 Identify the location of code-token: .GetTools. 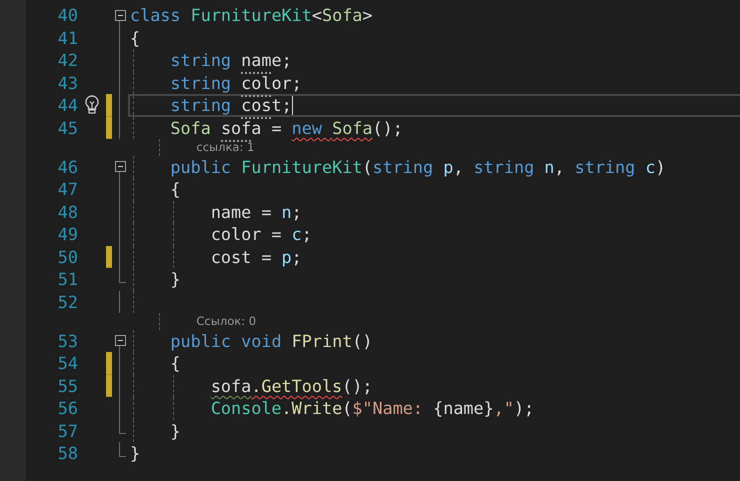
(296, 386).